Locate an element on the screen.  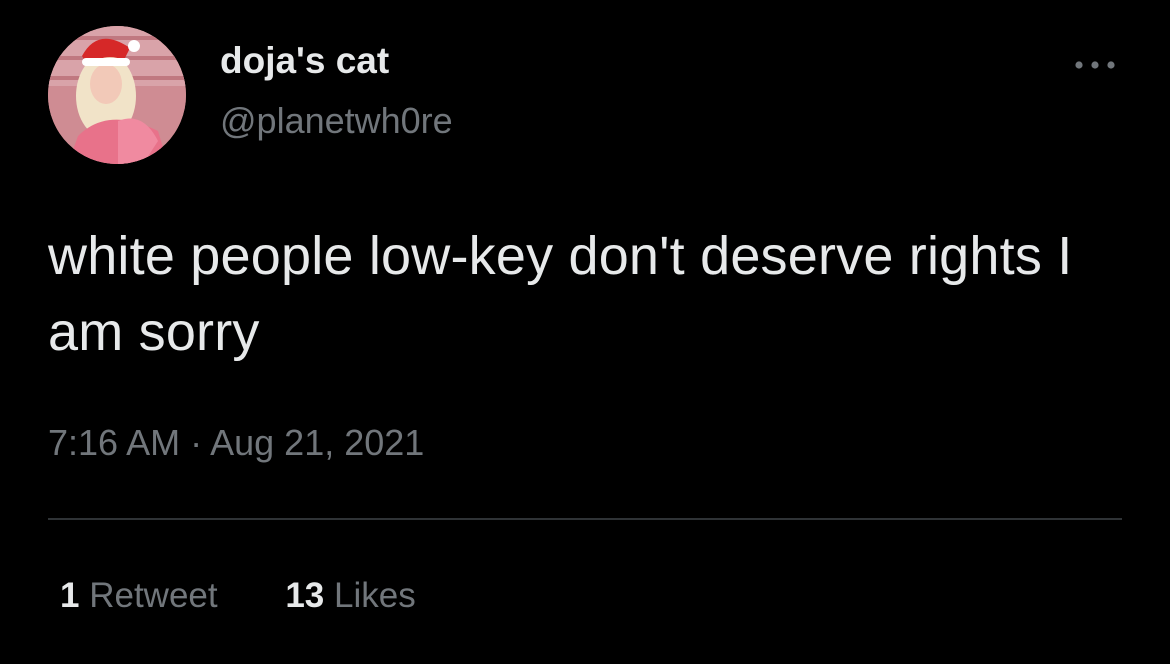
divider is located at coordinates (585, 519).